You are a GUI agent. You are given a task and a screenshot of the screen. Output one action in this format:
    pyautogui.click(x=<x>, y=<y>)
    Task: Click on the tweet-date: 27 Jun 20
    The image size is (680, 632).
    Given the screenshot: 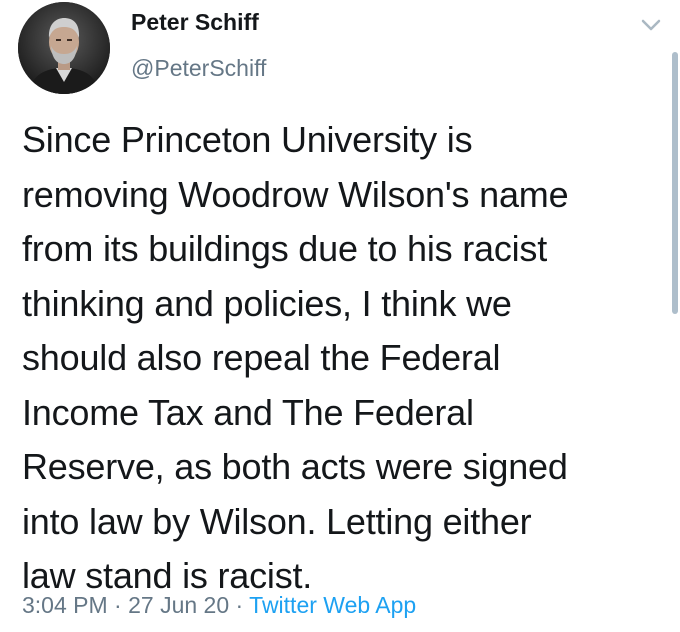 What is the action you would take?
    pyautogui.click(x=178, y=605)
    